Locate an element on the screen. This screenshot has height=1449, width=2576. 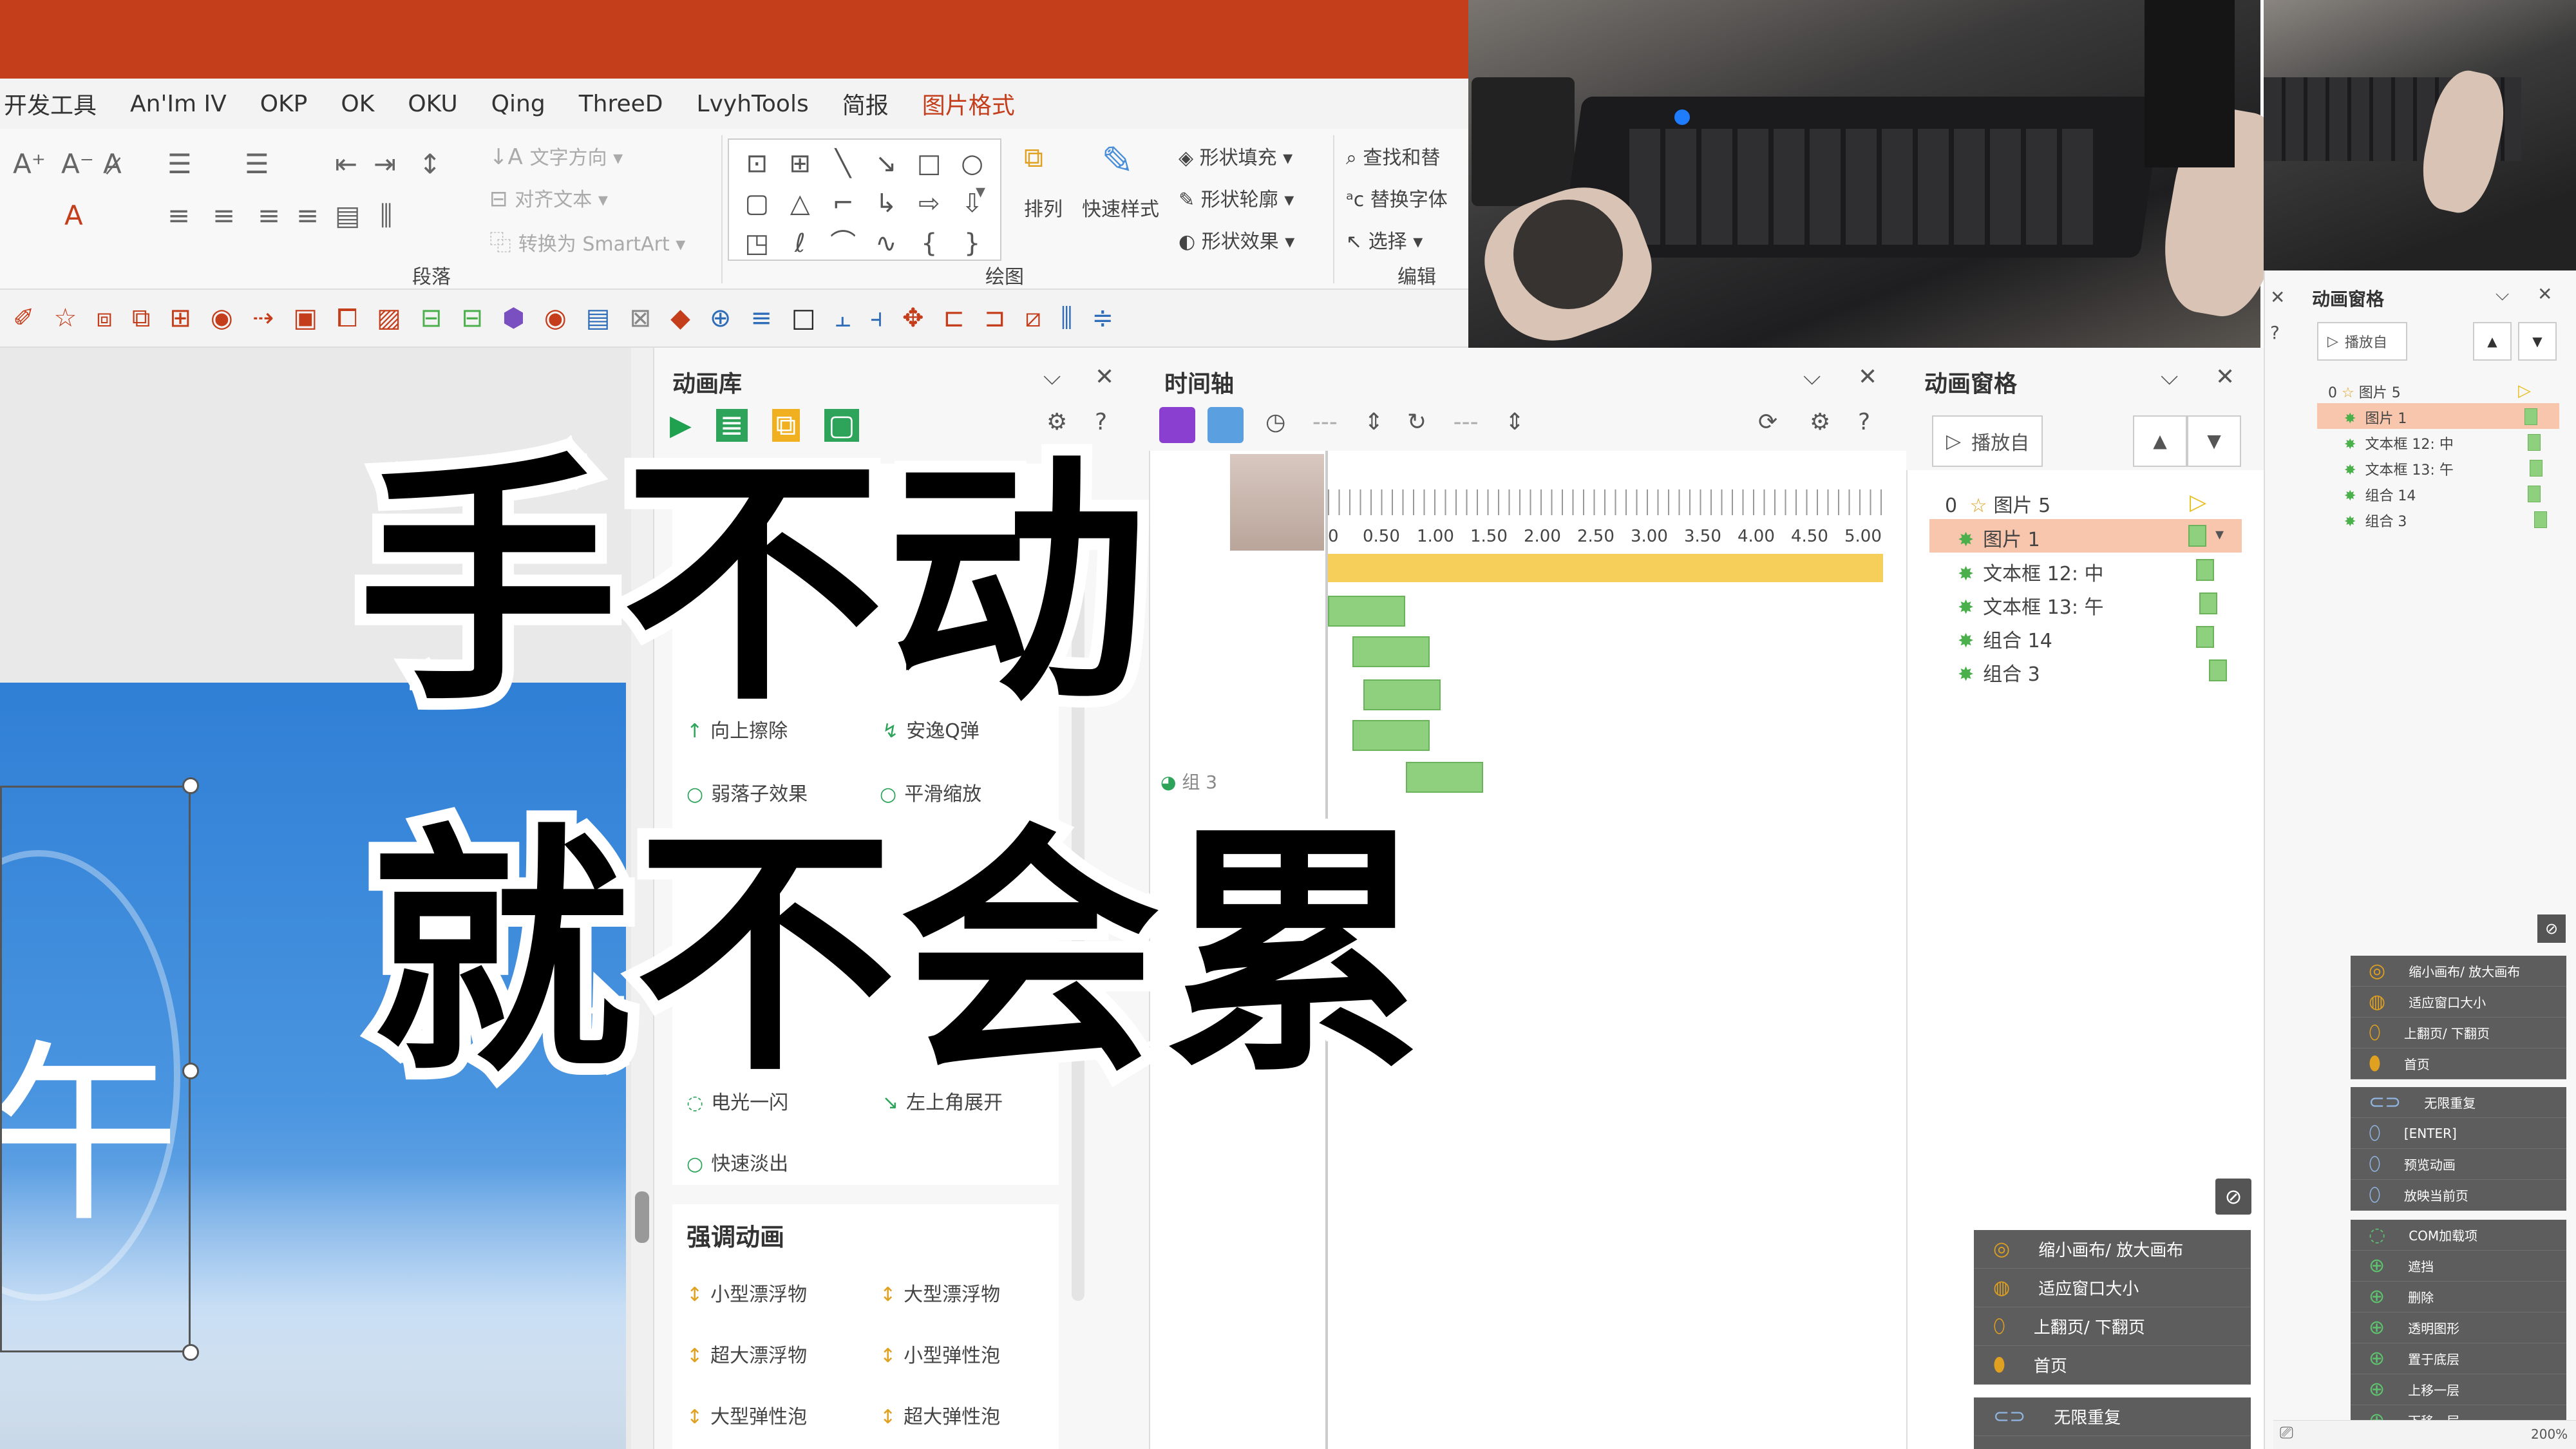
justify-icon: ≡ is located at coordinates (307, 215).